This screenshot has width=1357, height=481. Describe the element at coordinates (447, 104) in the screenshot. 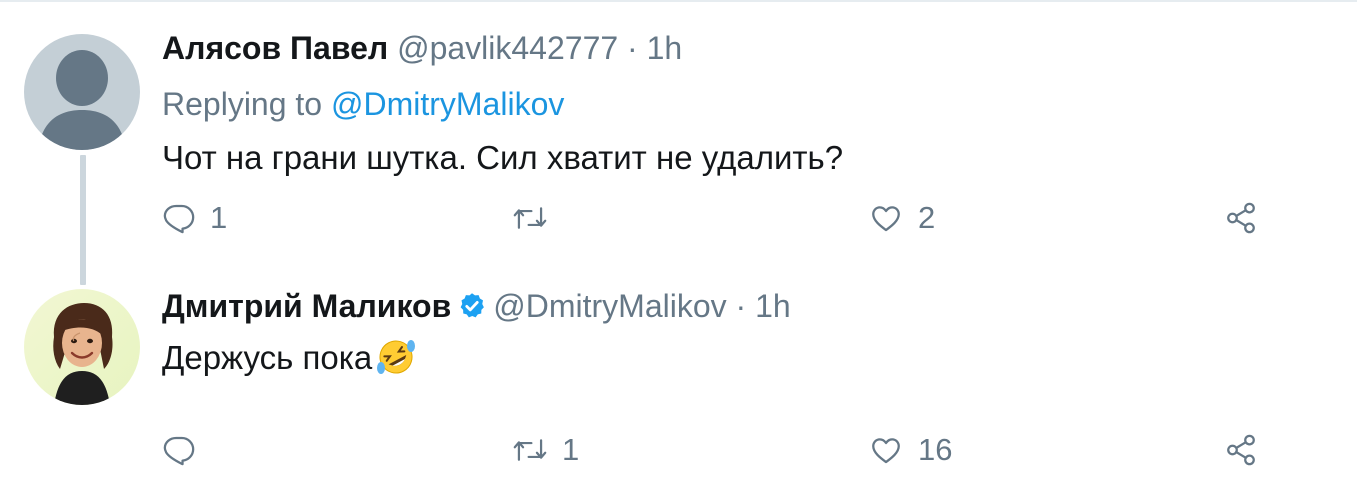

I see `replying-mention-link: @DmitryMalikov` at that location.